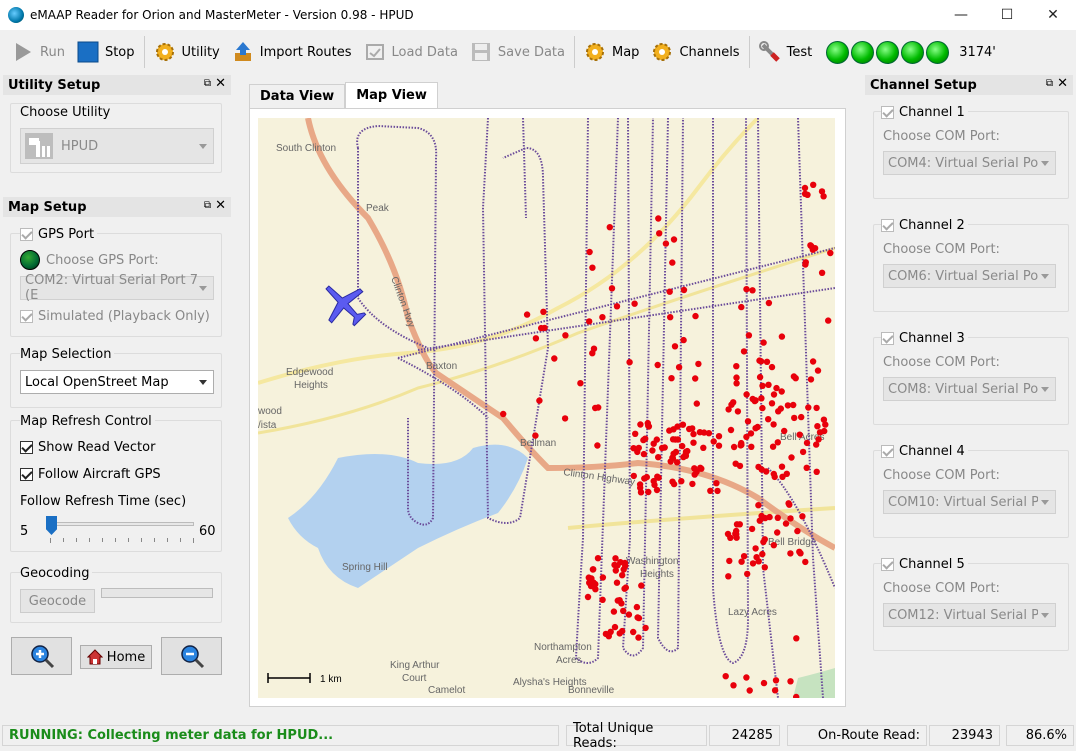 Image resolution: width=1076 pixels, height=751 pixels. What do you see at coordinates (961, 15) in the screenshot?
I see `minimize-button: —` at bounding box center [961, 15].